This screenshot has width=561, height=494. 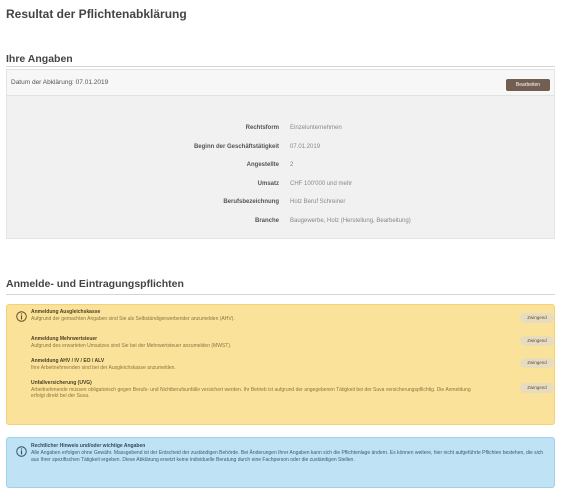 I want to click on detail-row: Umsatz CHF 100'000 und mehr, so click(x=280, y=187).